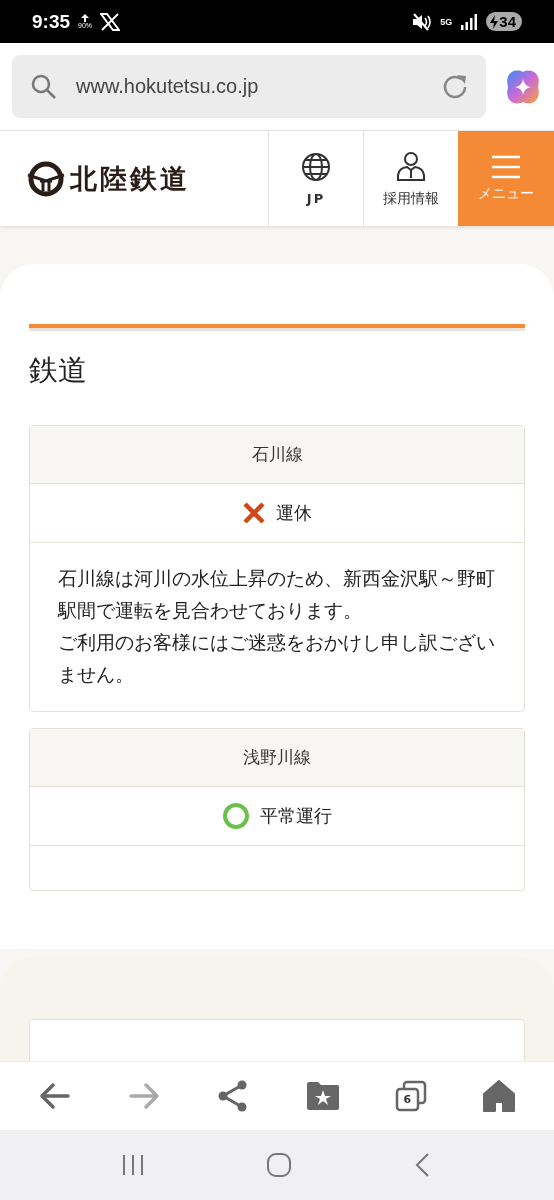  I want to click on bookmark-folder-icon, so click(322, 1096).